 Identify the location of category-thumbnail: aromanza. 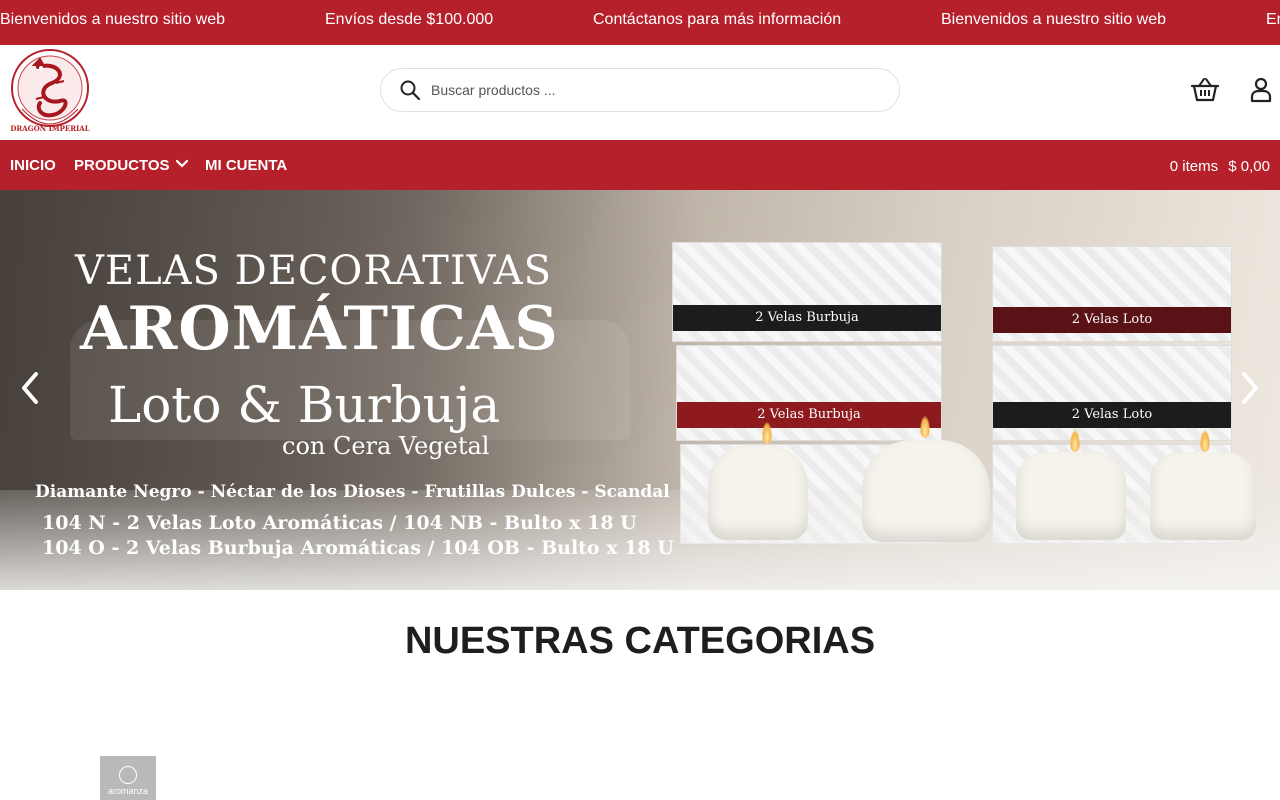
(128, 778).